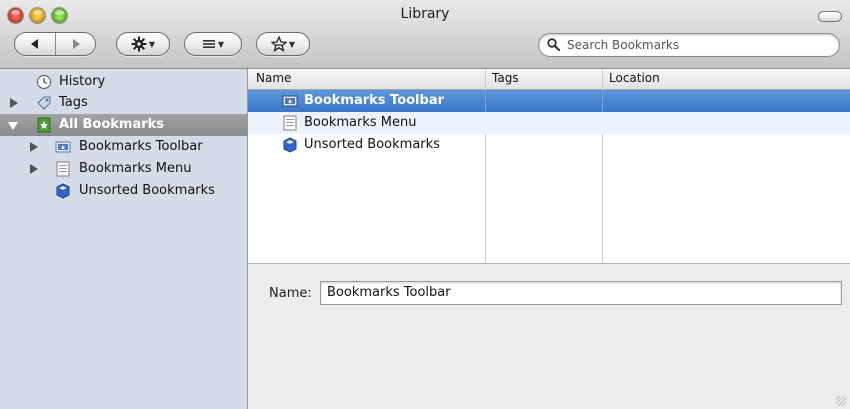 The width and height of the screenshot is (850, 409). I want to click on import-backup-button: ▼, so click(283, 44).